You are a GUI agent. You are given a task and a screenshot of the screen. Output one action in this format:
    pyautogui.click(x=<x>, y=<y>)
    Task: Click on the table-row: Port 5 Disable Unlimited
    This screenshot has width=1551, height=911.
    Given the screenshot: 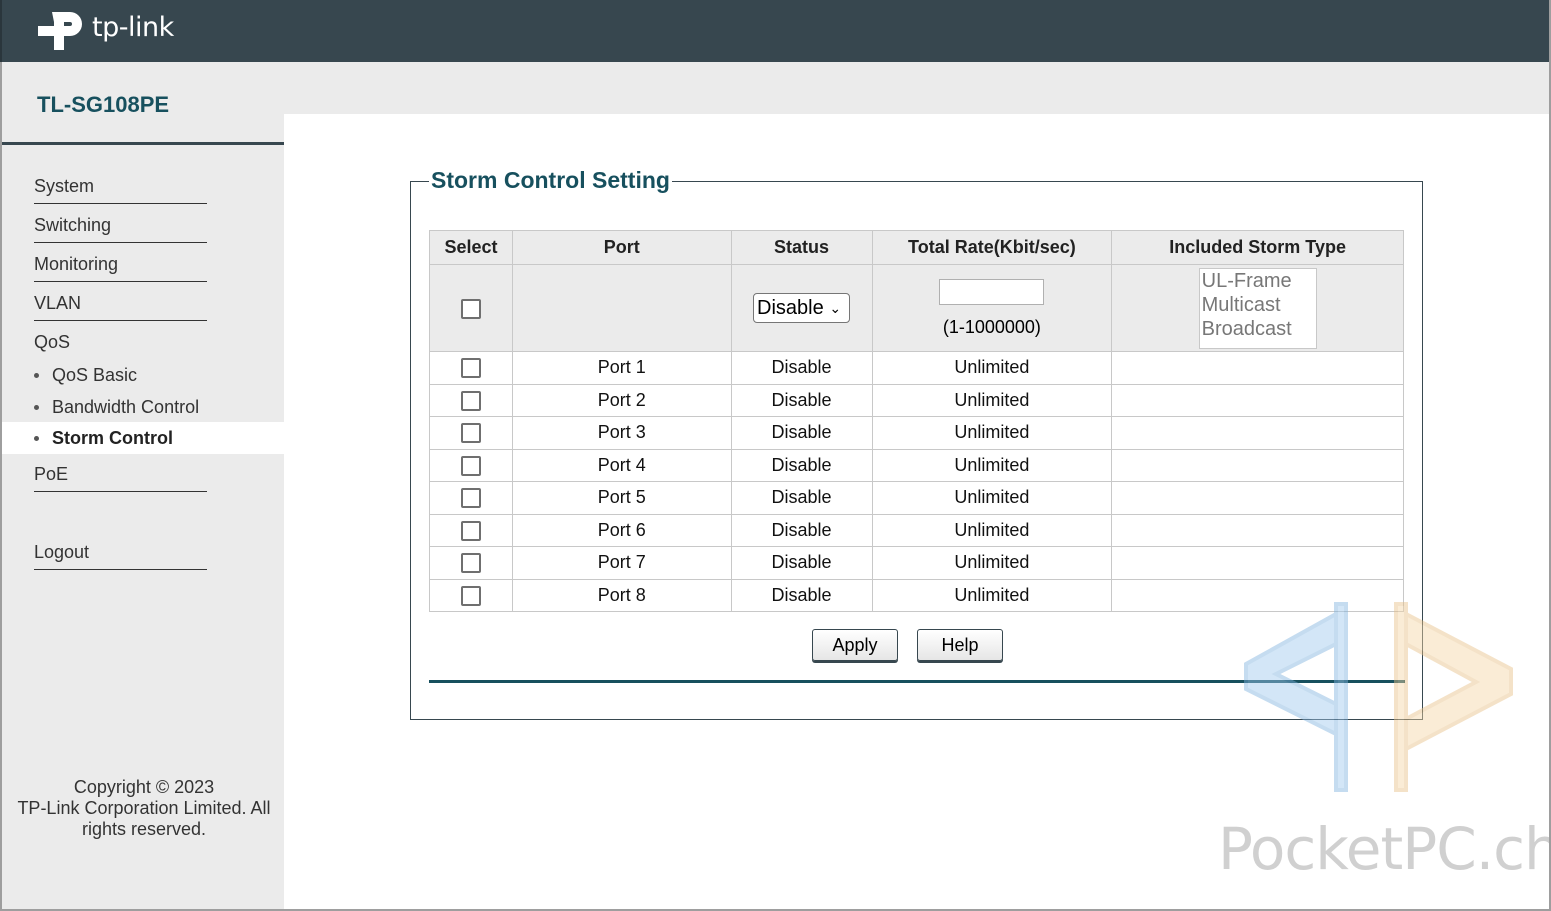 What is the action you would take?
    pyautogui.click(x=916, y=498)
    